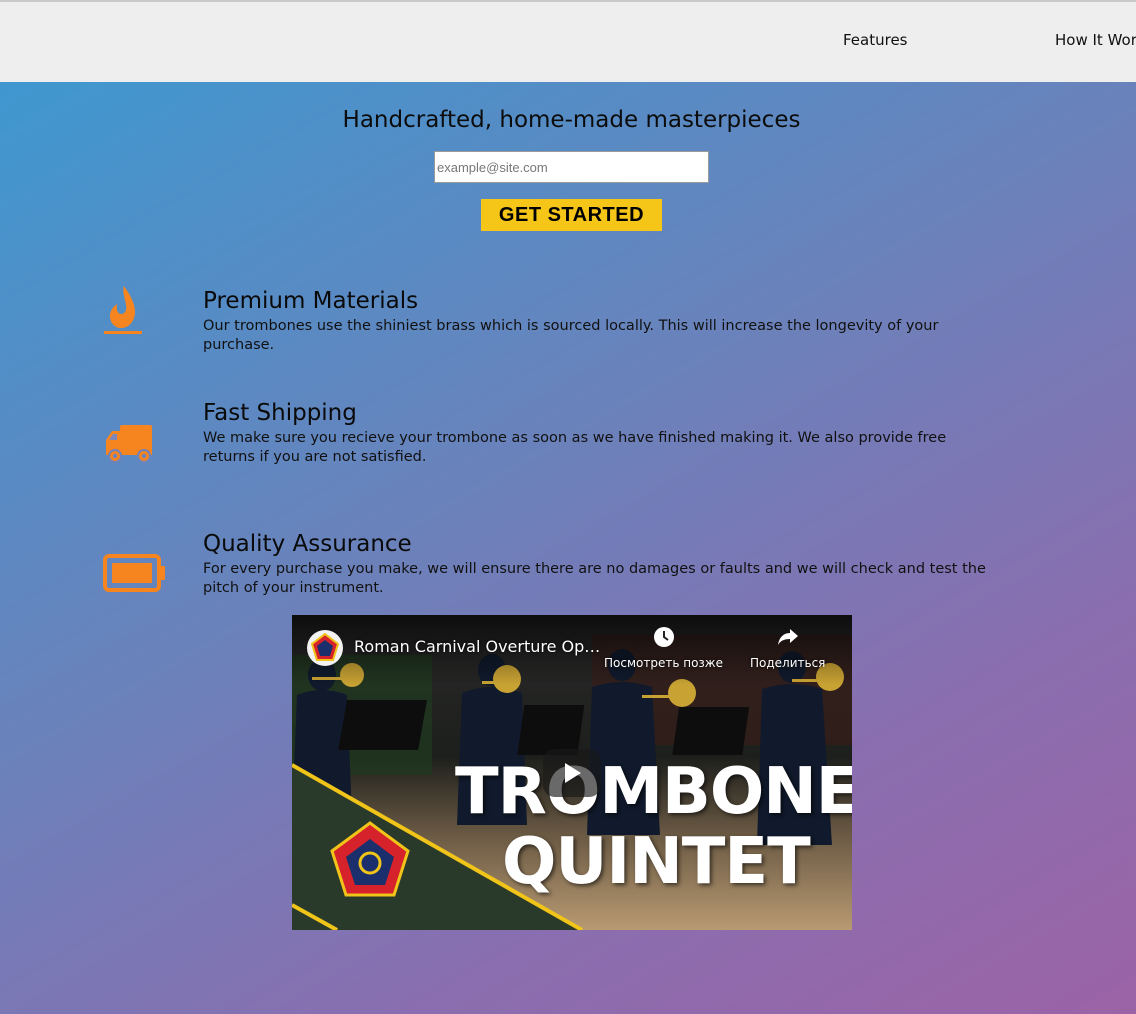  Describe the element at coordinates (663, 663) in the screenshot. I see `watch-later-label: Посмотреть позже` at that location.